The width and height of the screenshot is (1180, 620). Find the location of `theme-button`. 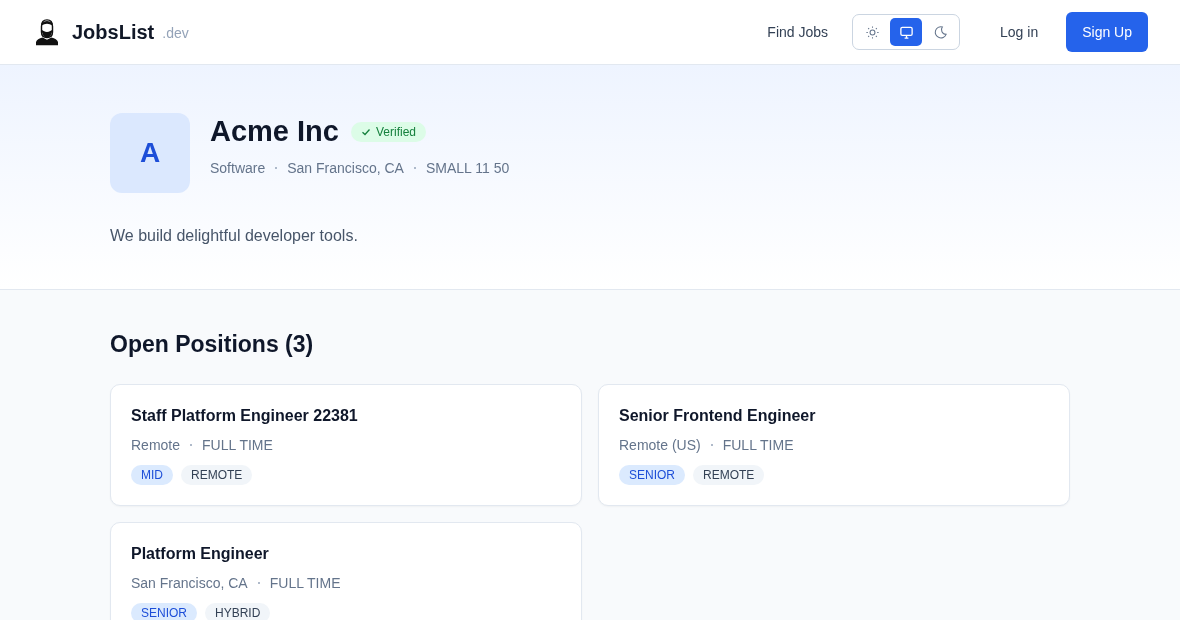

theme-button is located at coordinates (906, 32).